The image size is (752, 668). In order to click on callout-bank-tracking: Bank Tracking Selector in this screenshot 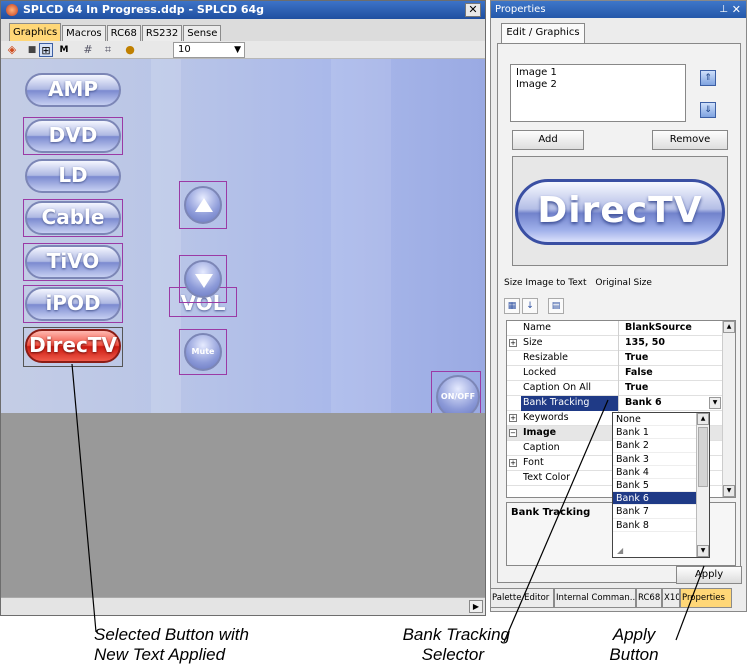, I will do `click(425, 645)`.